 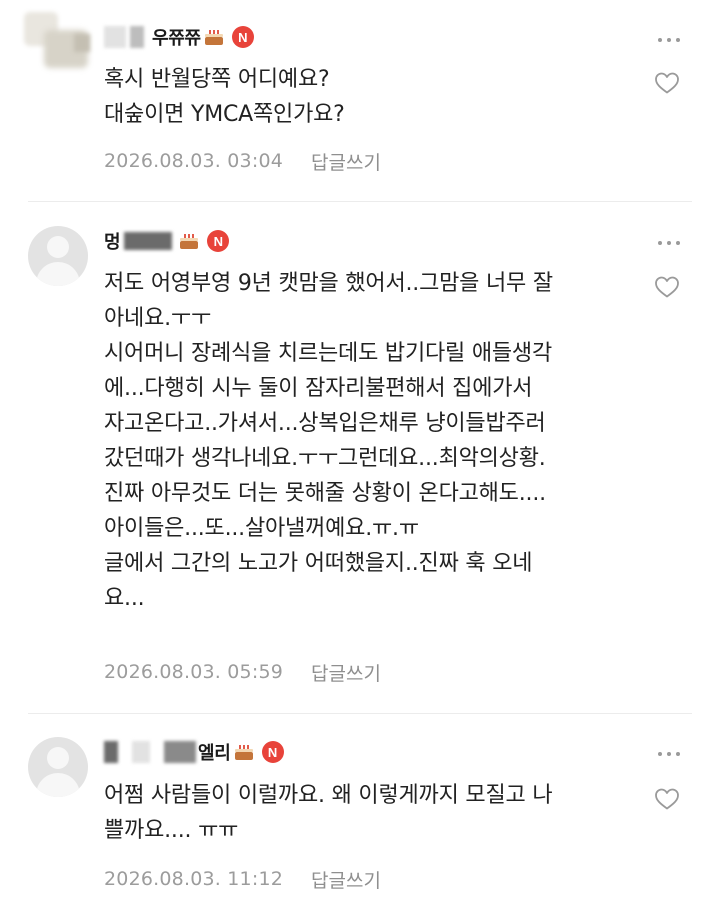 I want to click on comment-date: 2026.08.03. 05:59, so click(x=194, y=672).